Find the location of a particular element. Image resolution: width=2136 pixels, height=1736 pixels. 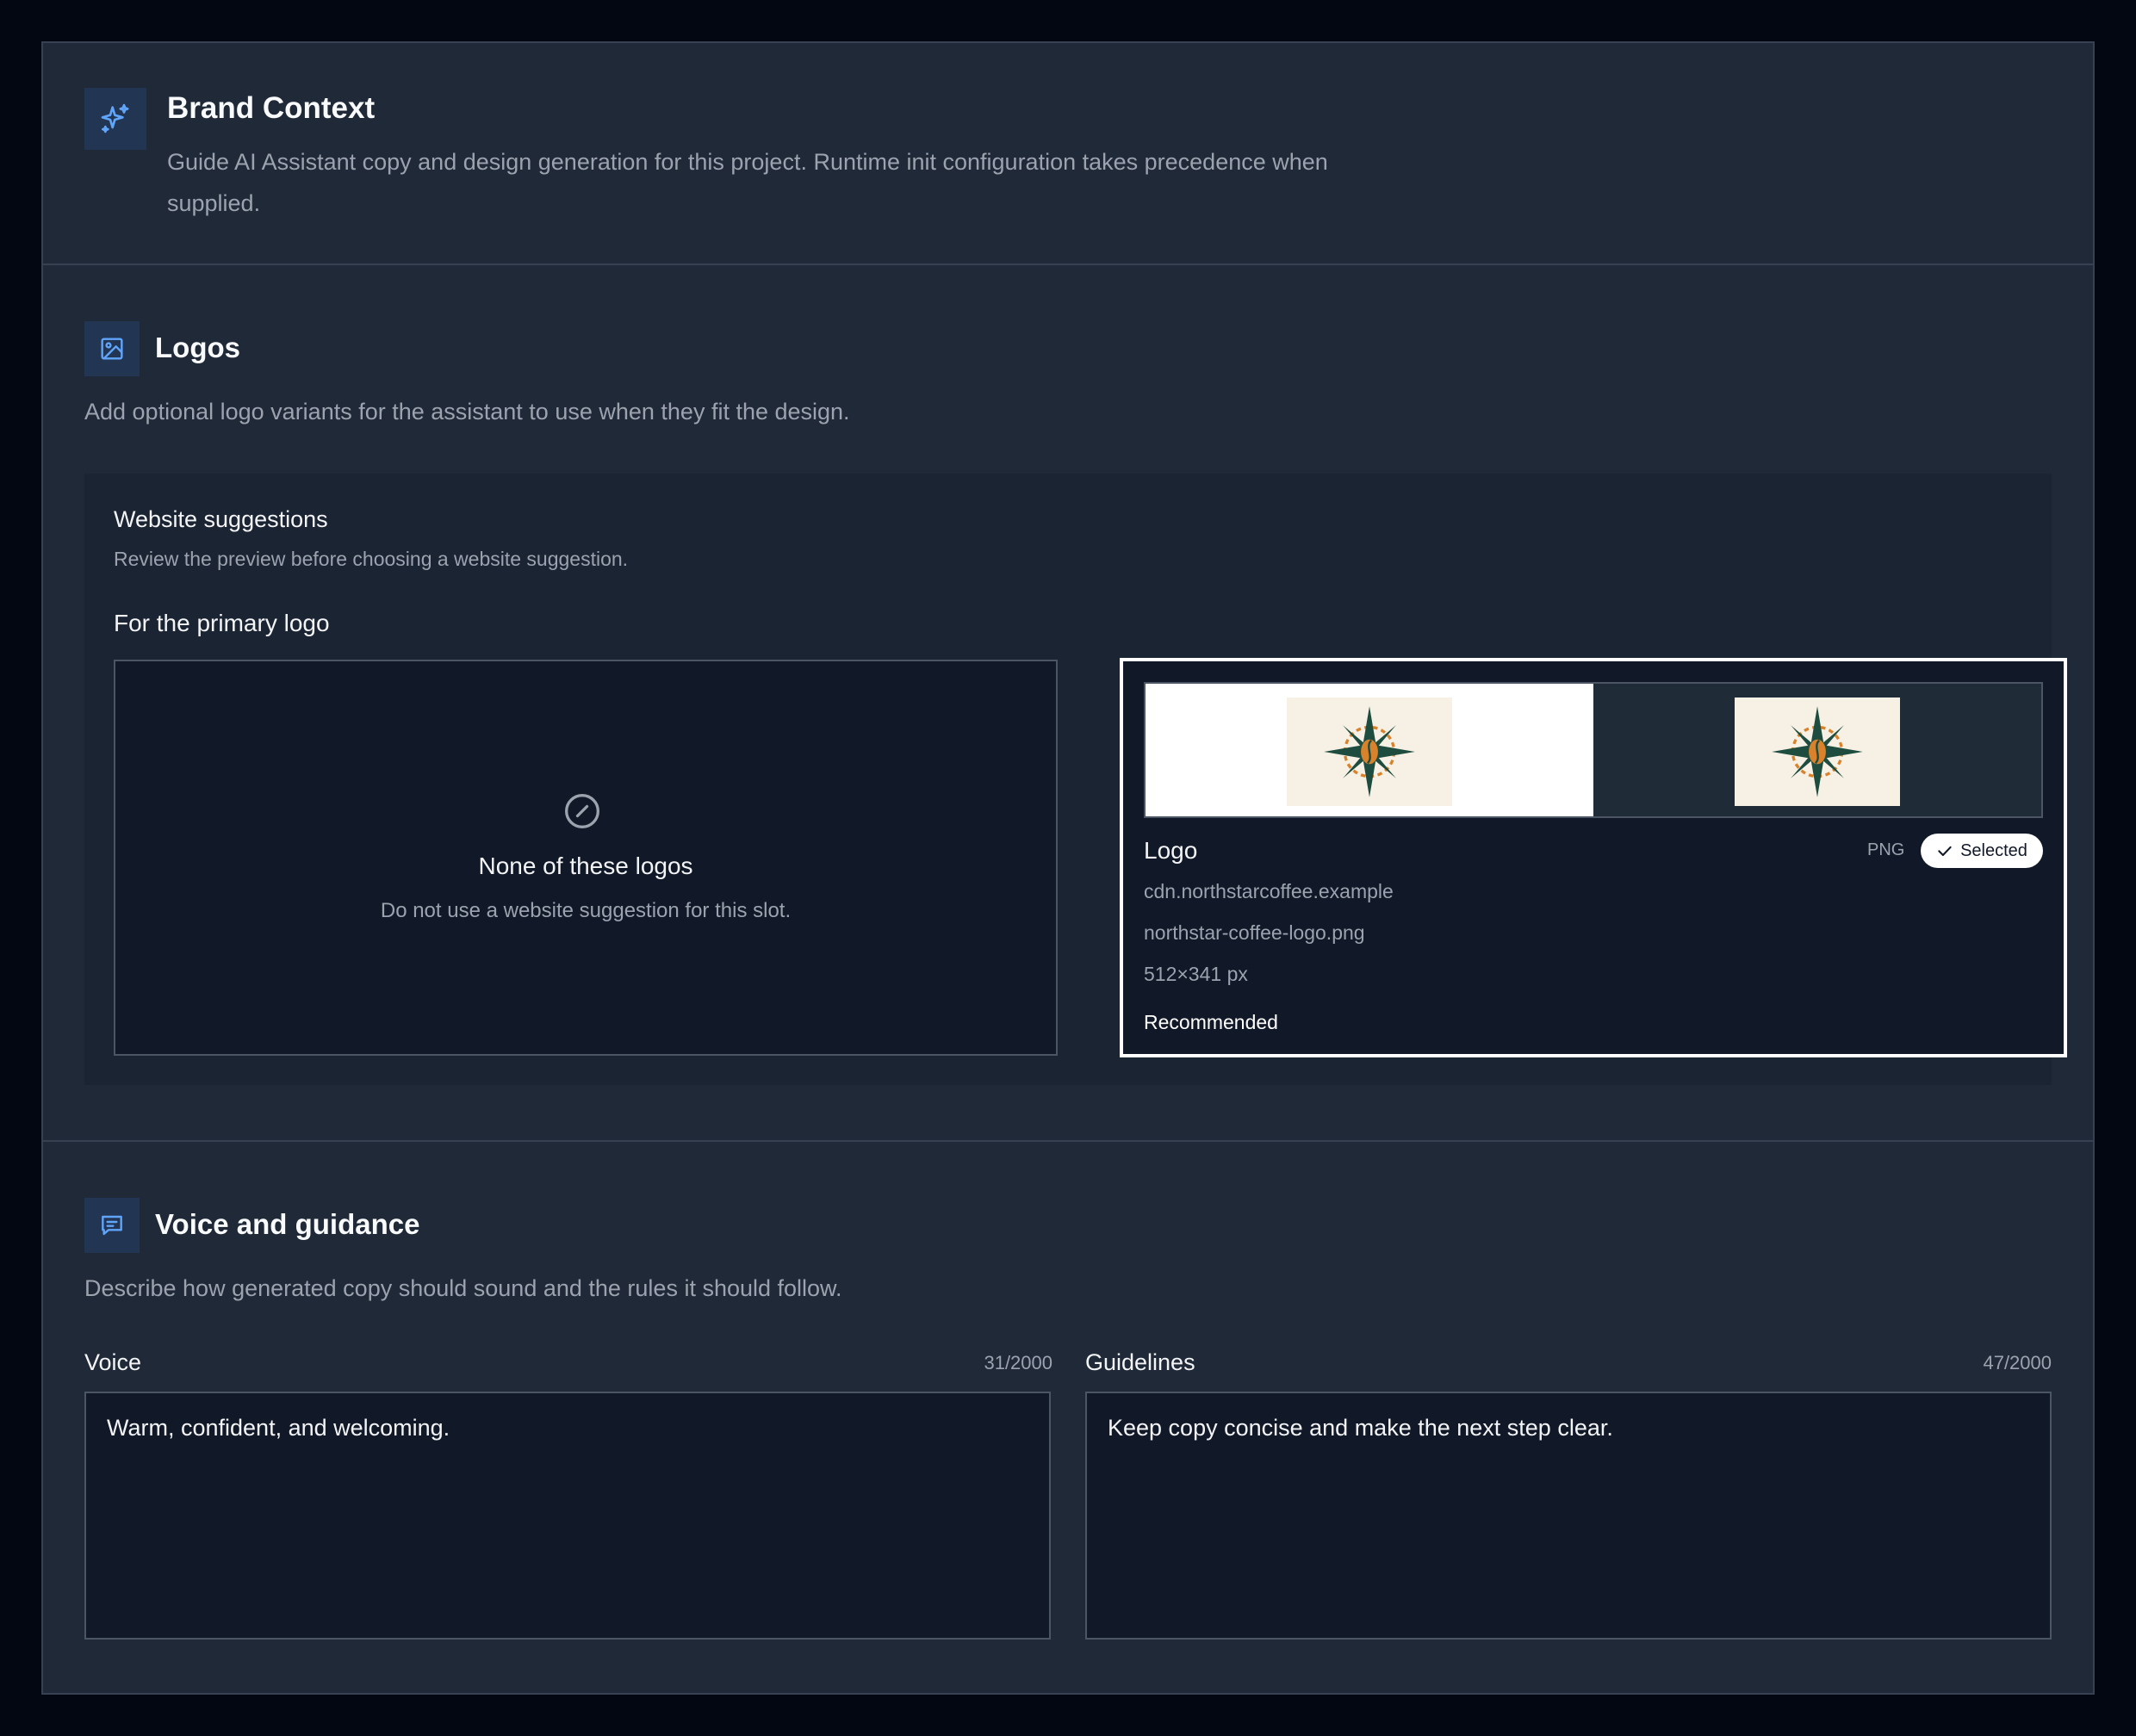

selected-badge: Selected is located at coordinates (1982, 851).